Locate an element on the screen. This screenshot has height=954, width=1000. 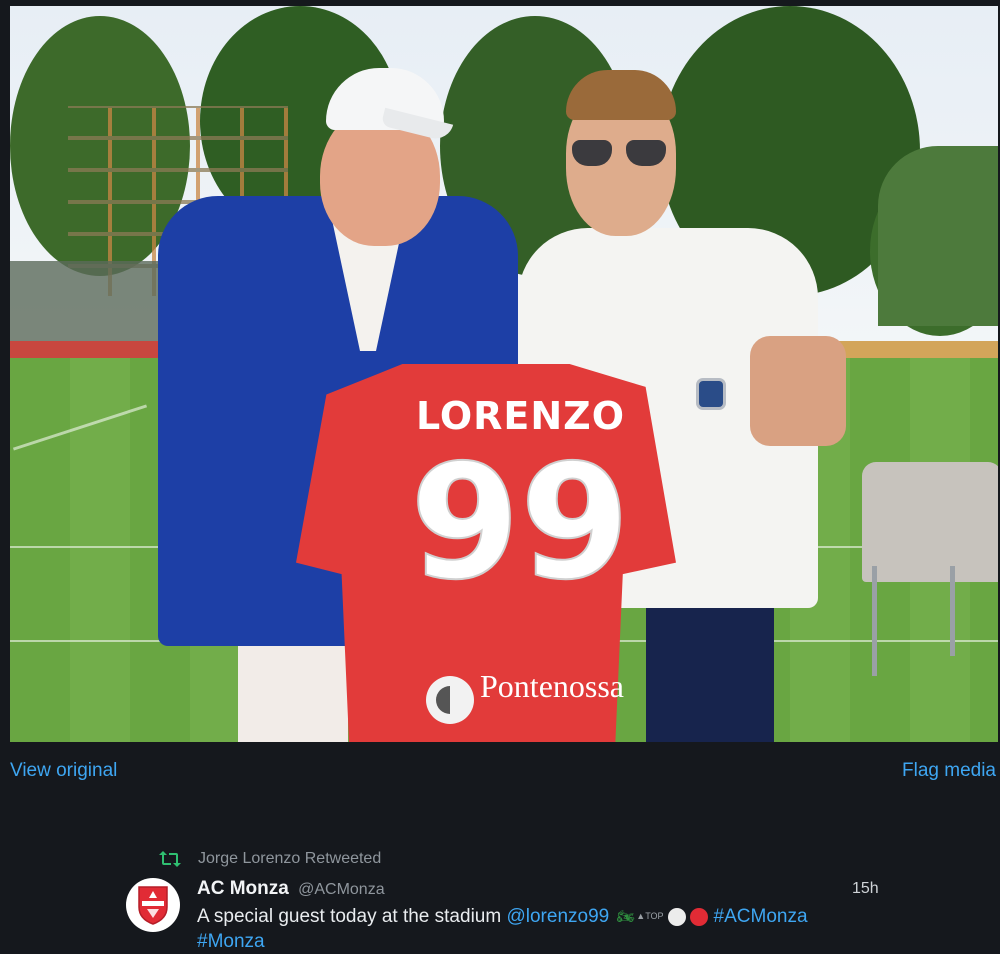
view-original-link: View original is located at coordinates (63, 771).